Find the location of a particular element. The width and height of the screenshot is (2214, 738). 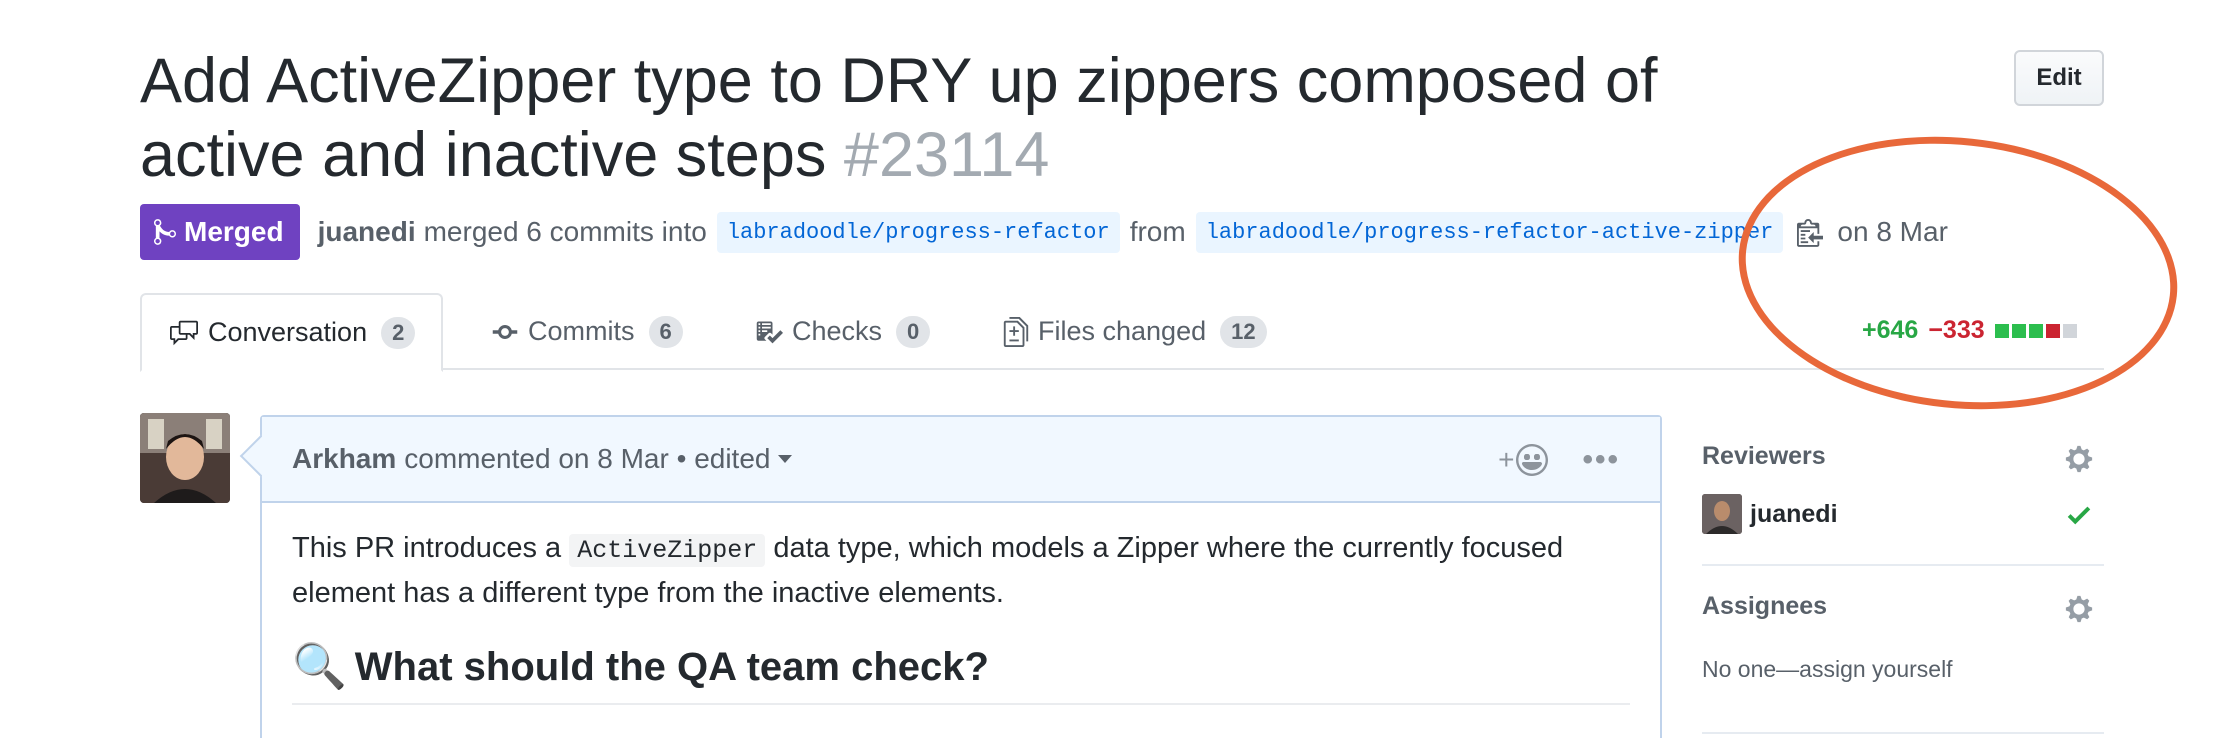

assignees-gear-icon is located at coordinates (2079, 609).